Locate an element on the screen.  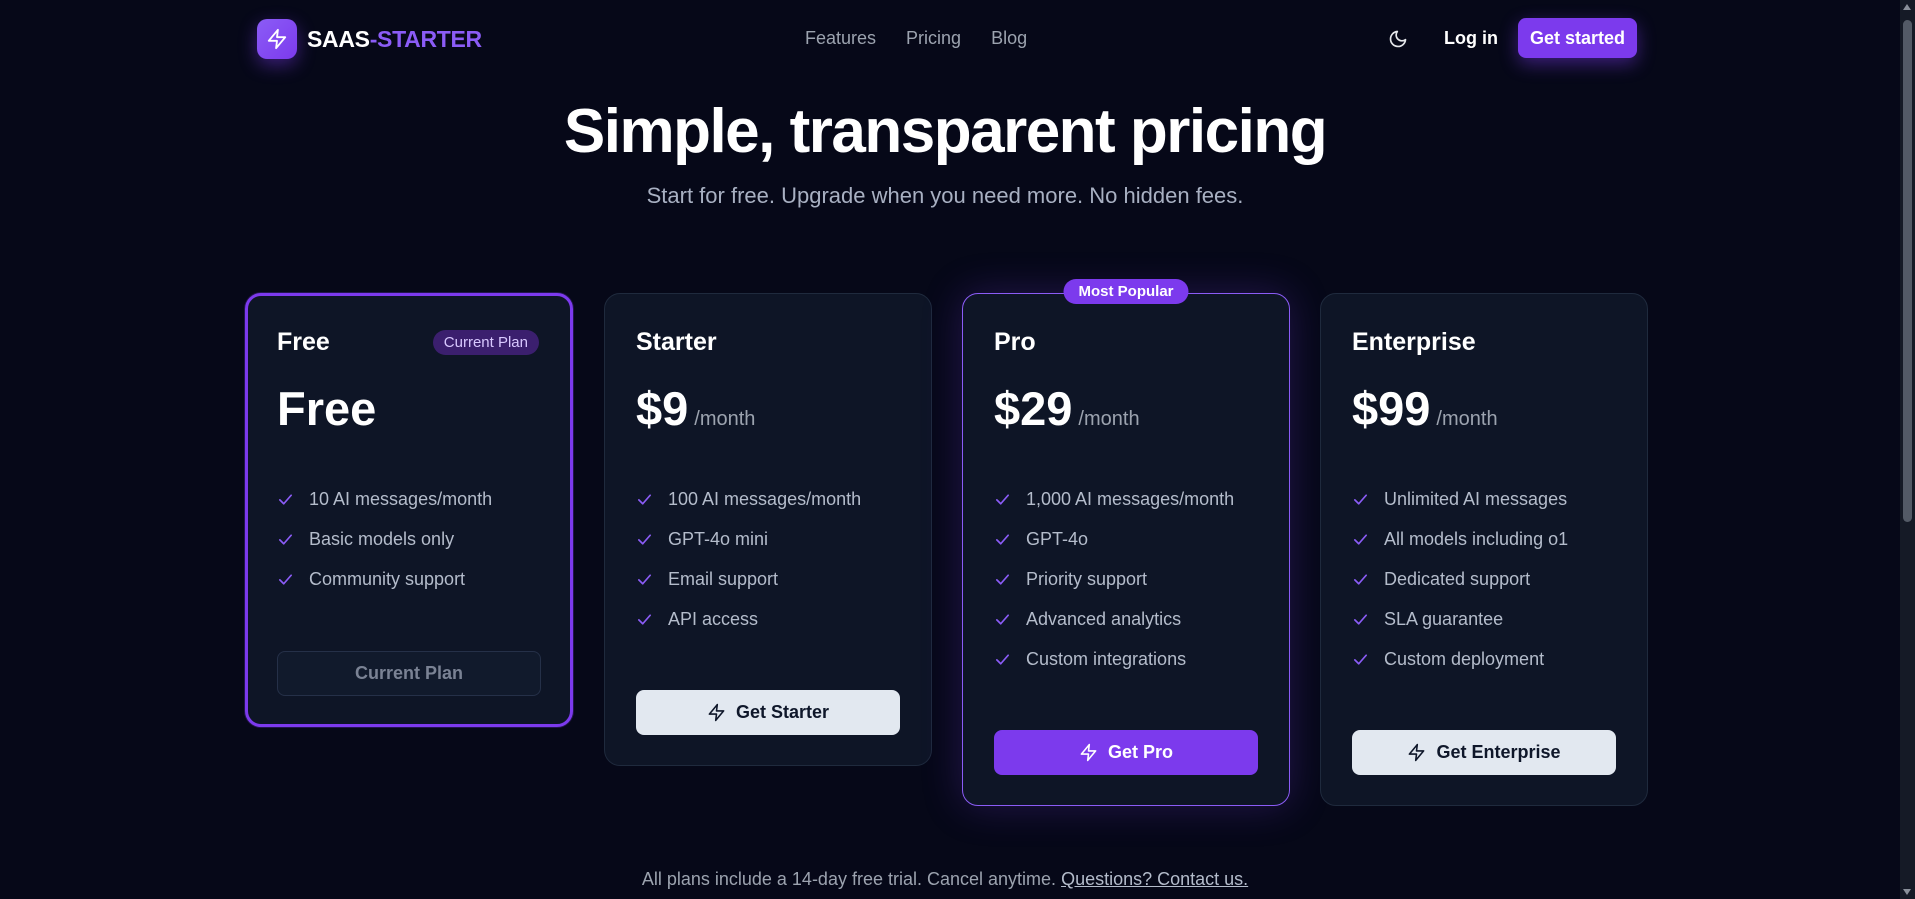
brand-name-part1: SAAS is located at coordinates (338, 38).